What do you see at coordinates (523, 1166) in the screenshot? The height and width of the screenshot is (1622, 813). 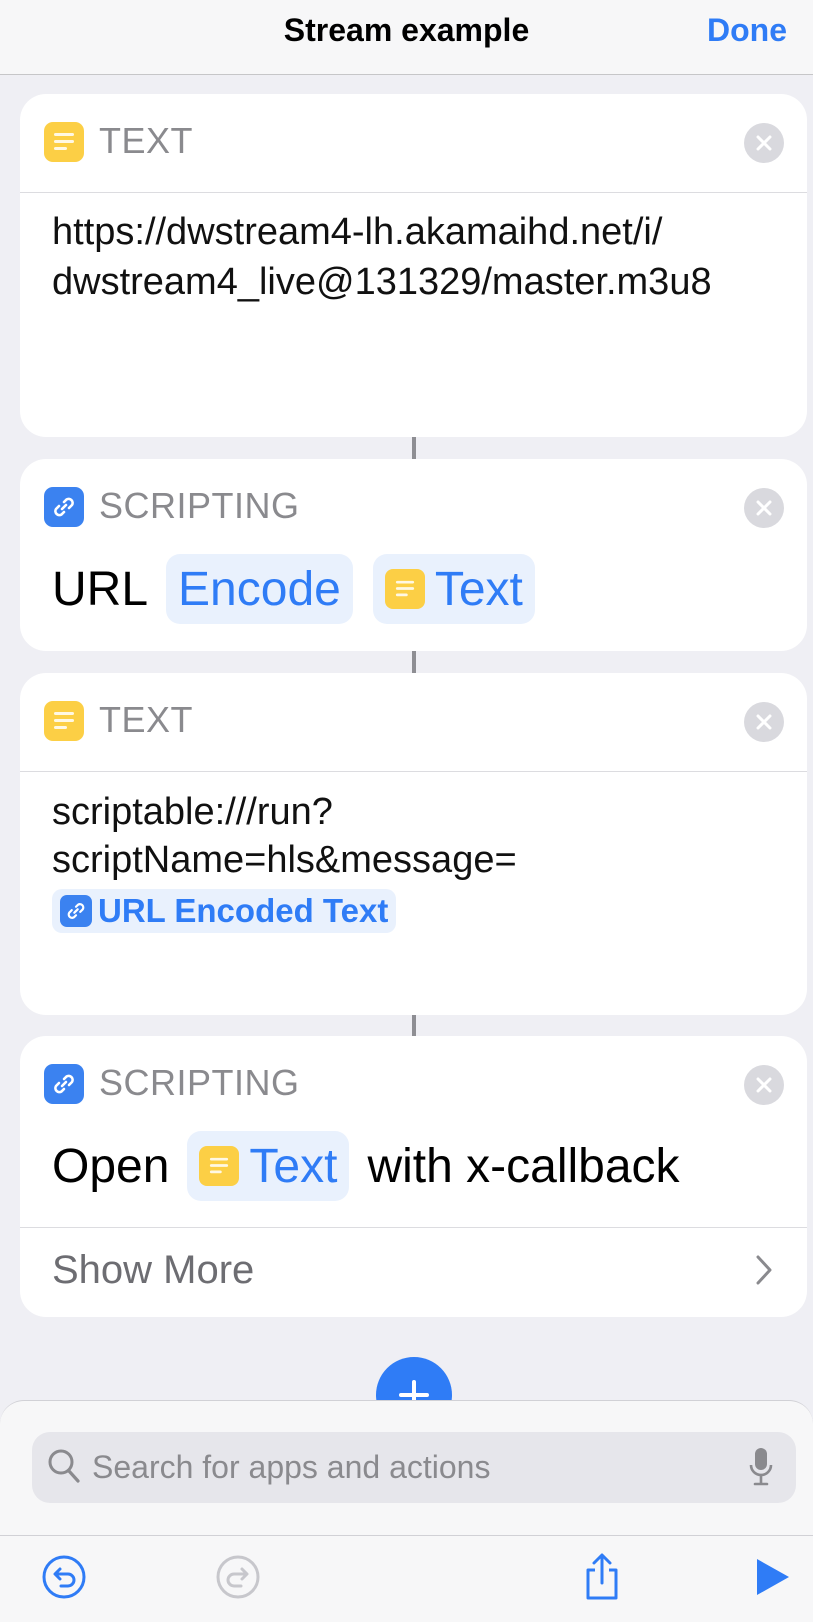 I see `action-suffix: with x-callback` at bounding box center [523, 1166].